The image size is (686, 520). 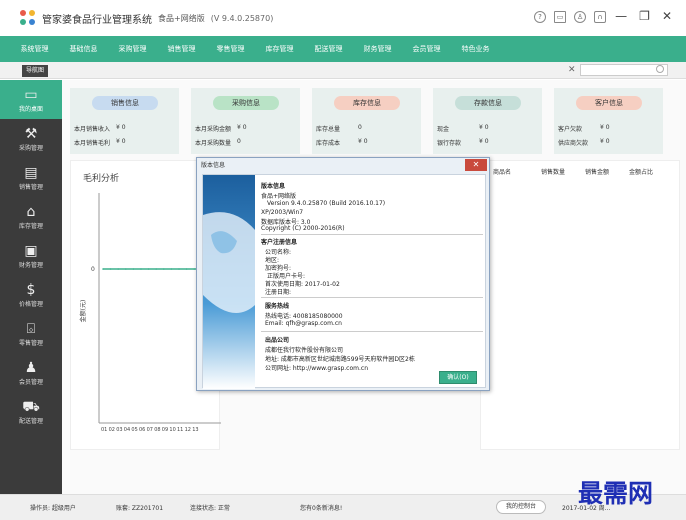 I want to click on menu-sales: 销售管理, so click(x=181, y=49).